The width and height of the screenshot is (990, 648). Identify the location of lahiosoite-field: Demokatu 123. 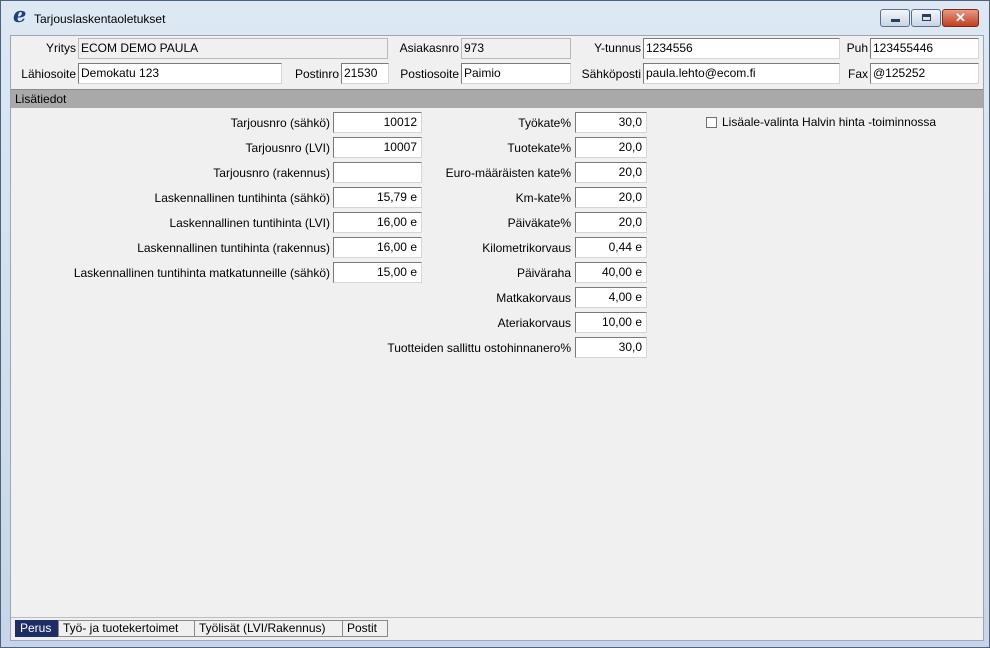
(180, 73).